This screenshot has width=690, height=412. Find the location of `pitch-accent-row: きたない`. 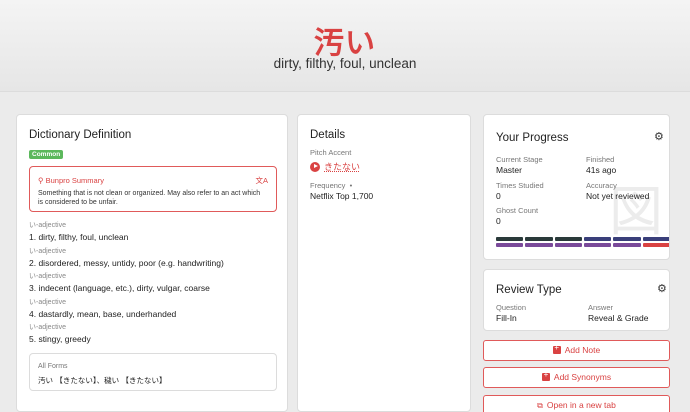

pitch-accent-row: きたない is located at coordinates (335, 166).